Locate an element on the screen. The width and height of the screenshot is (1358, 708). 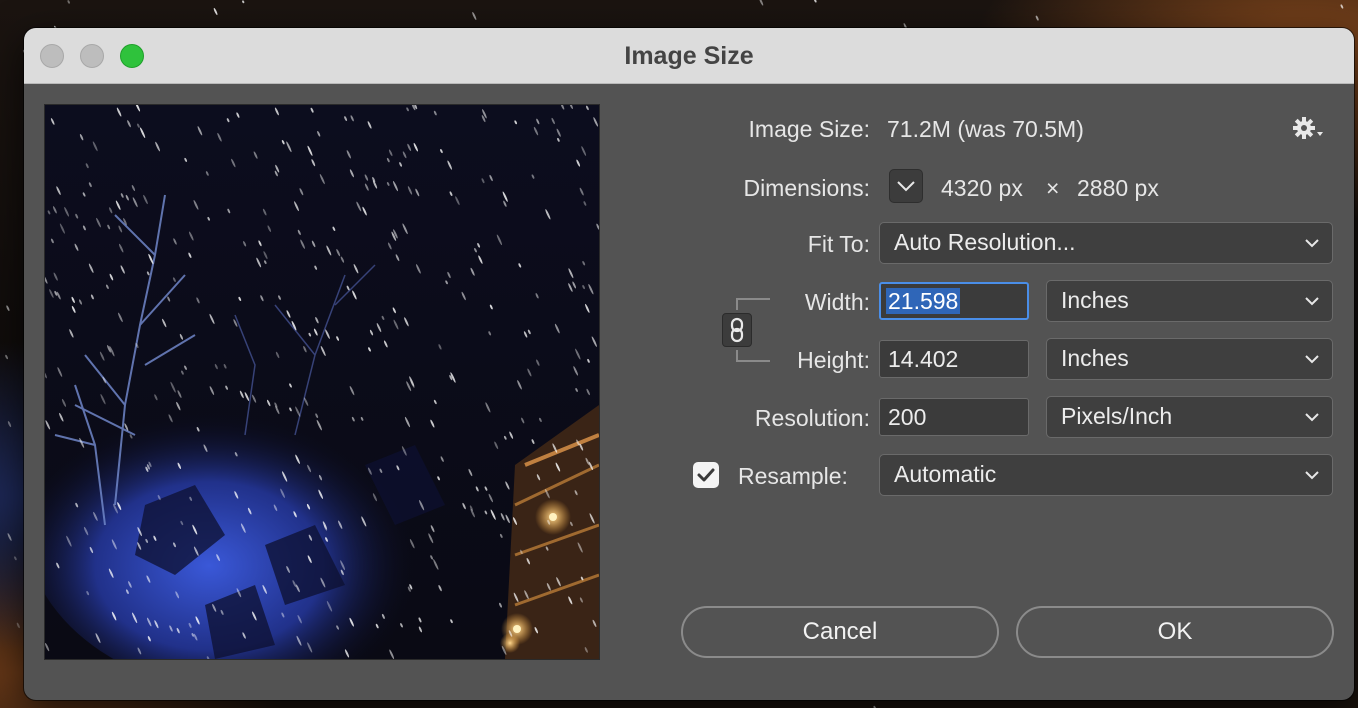
checkmark-icon is located at coordinates (706, 475).